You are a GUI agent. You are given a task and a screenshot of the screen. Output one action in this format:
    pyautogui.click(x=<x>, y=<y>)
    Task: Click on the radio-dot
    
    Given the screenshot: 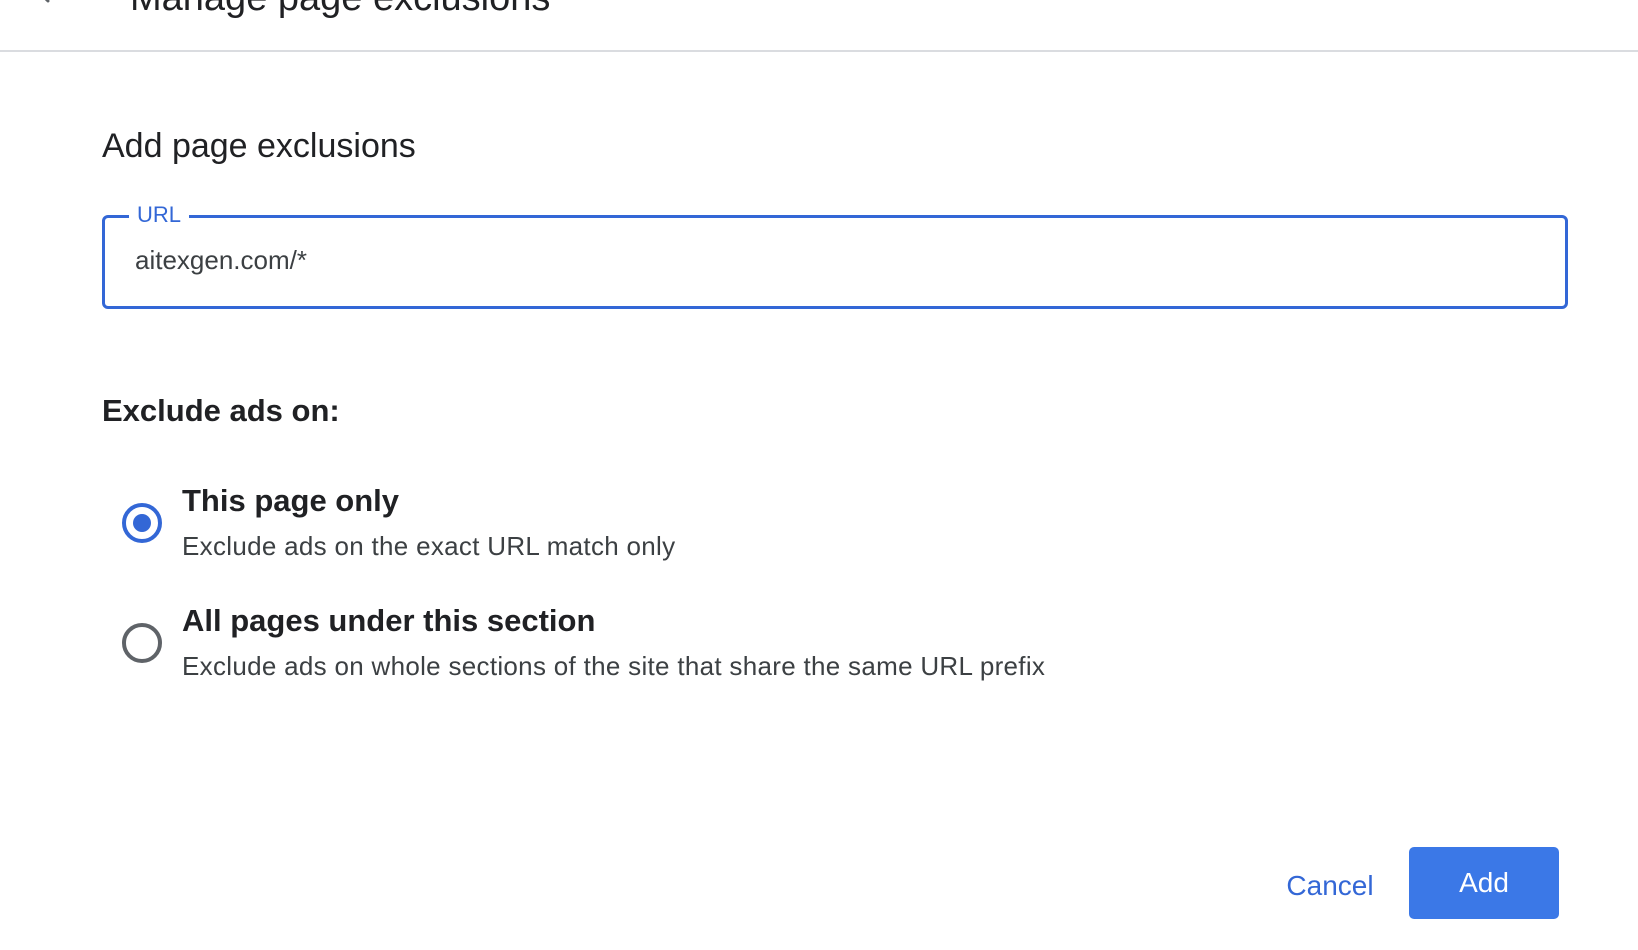 What is the action you would take?
    pyautogui.click(x=142, y=523)
    